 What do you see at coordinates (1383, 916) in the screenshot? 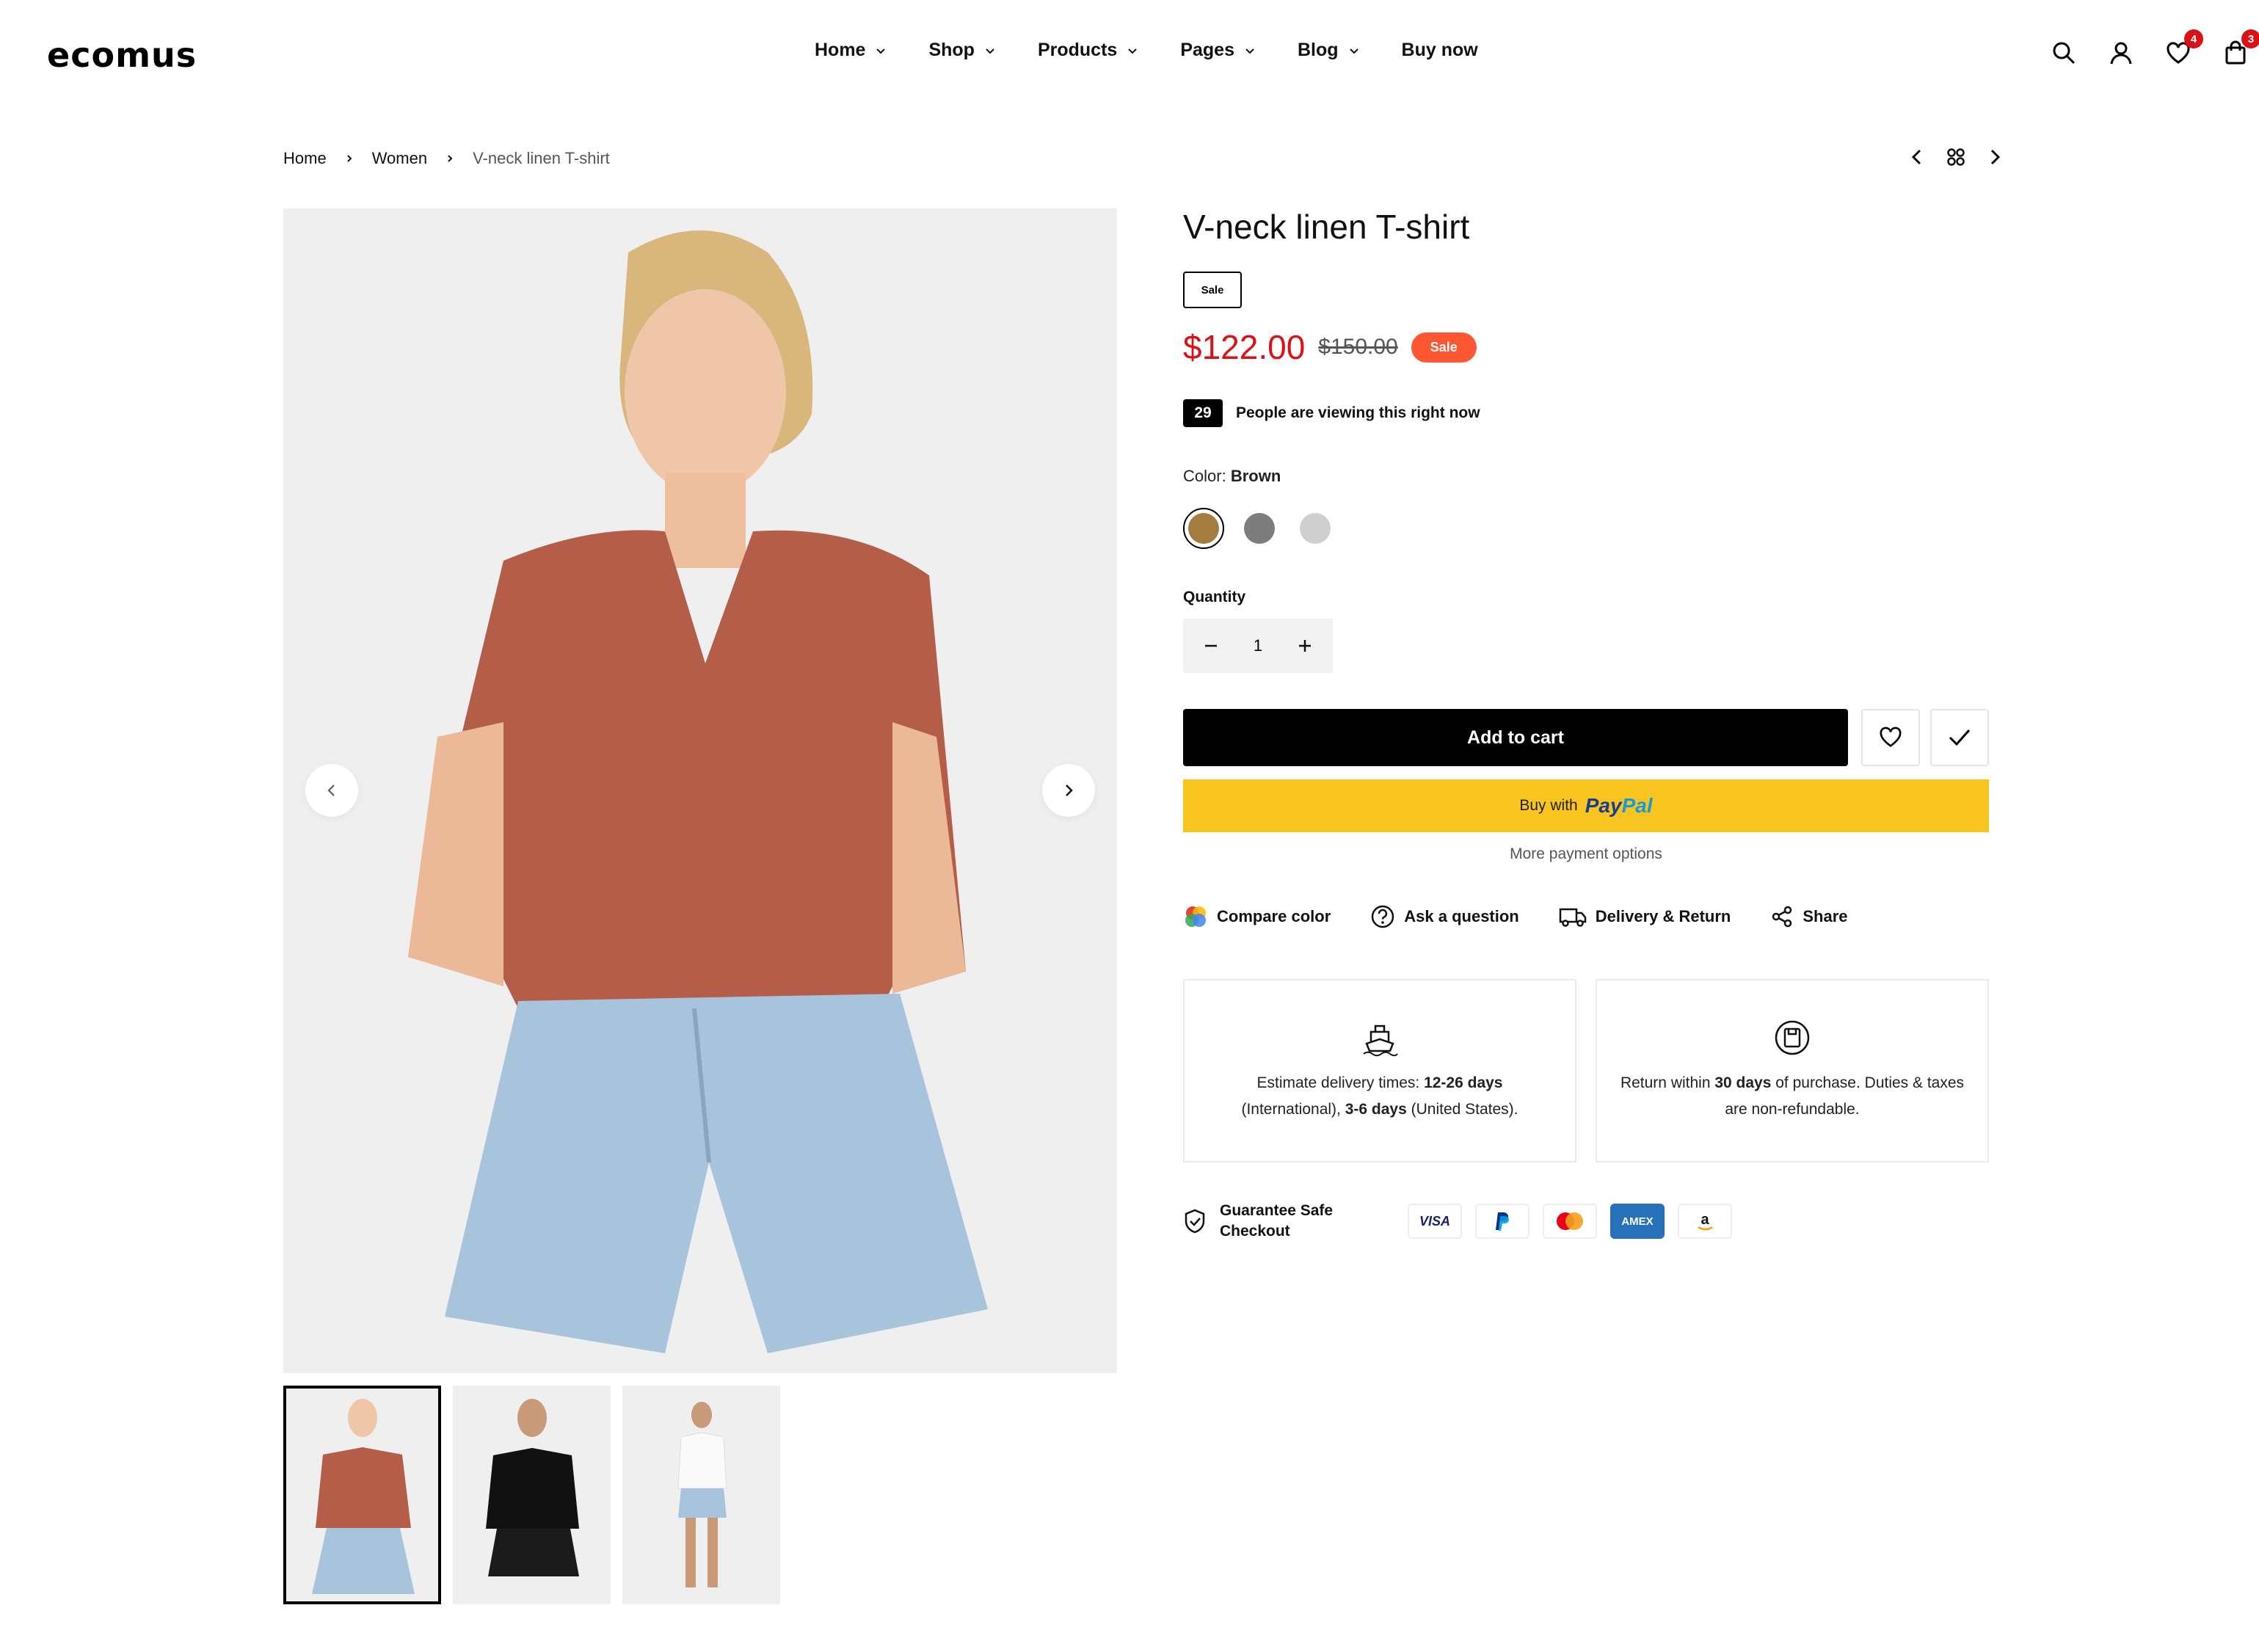
I see `question-icon` at bounding box center [1383, 916].